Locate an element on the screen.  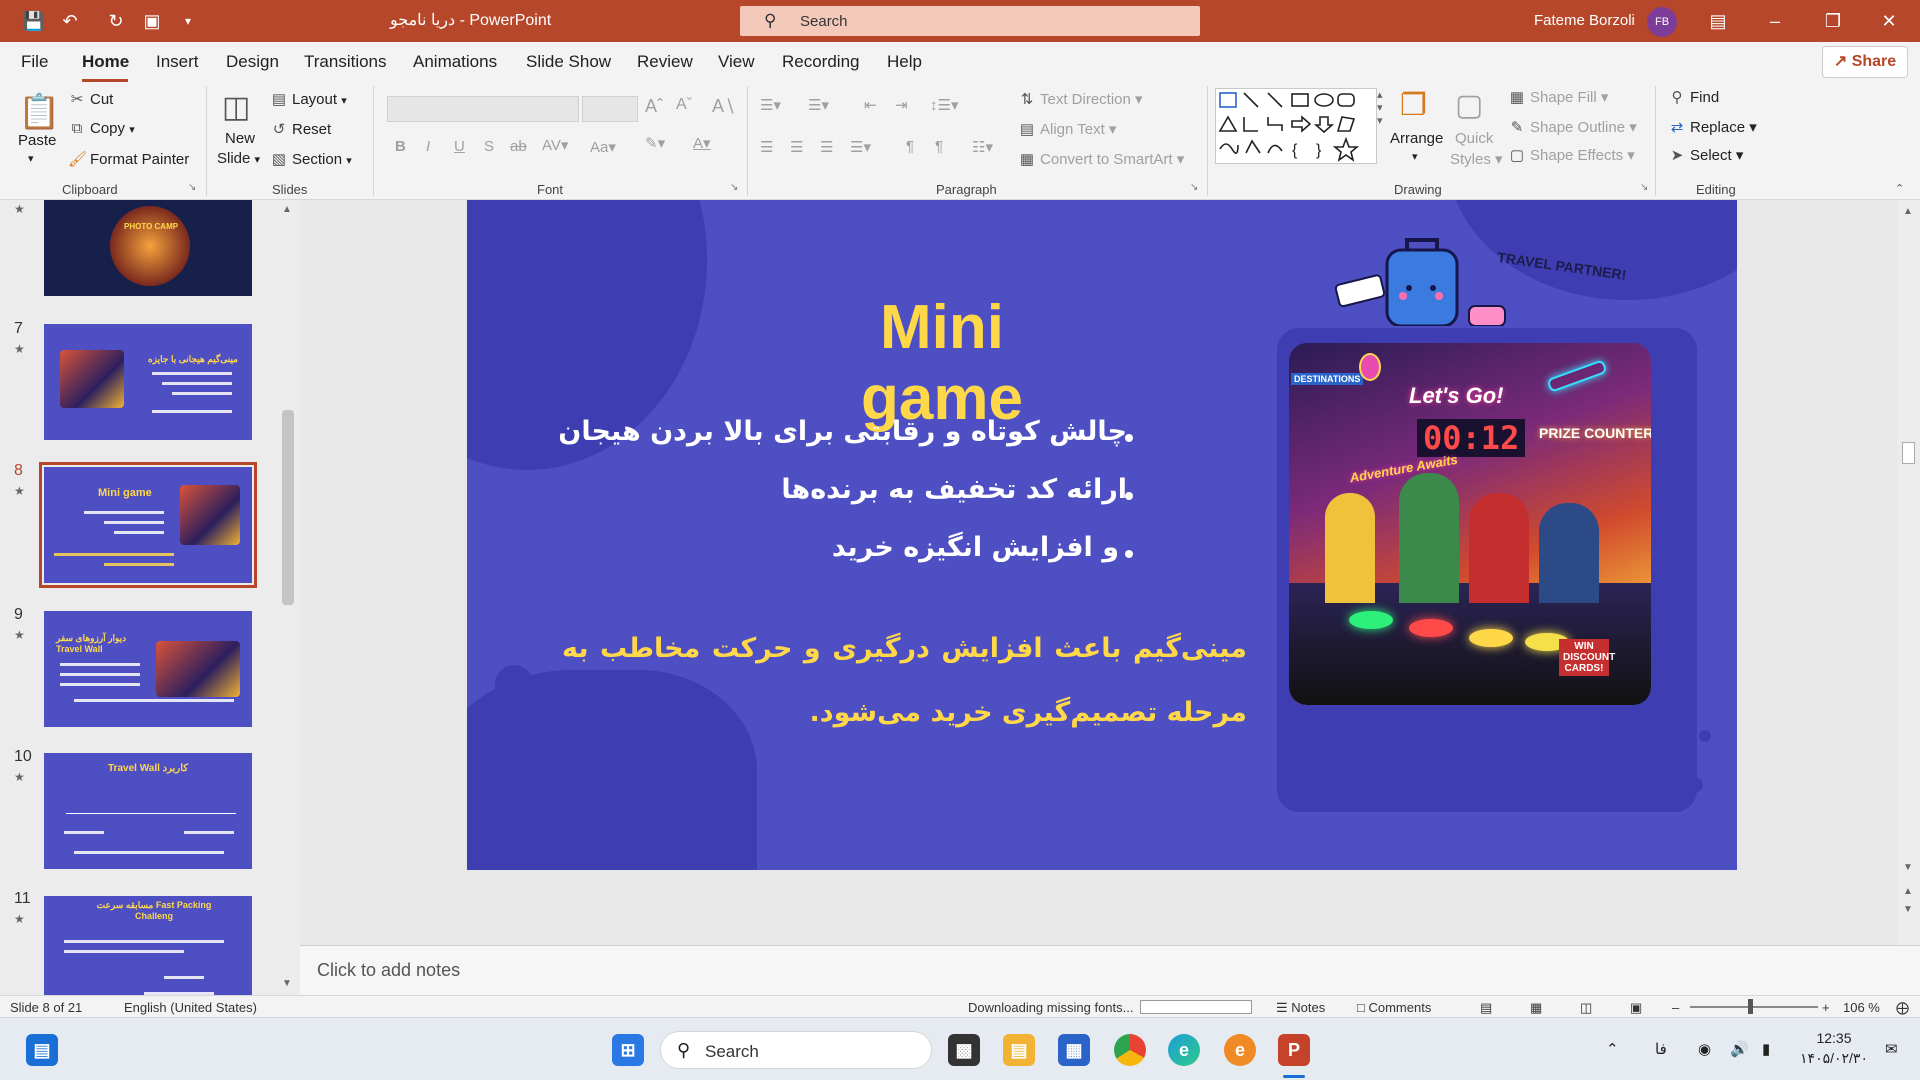
bullets-icon: ☰▾ is located at coordinates (770, 105).